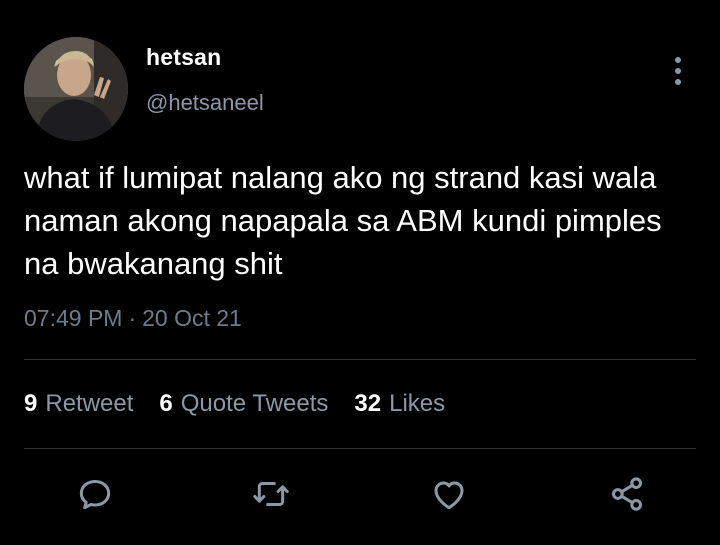  I want to click on quote-tweets-count: 6, so click(166, 403).